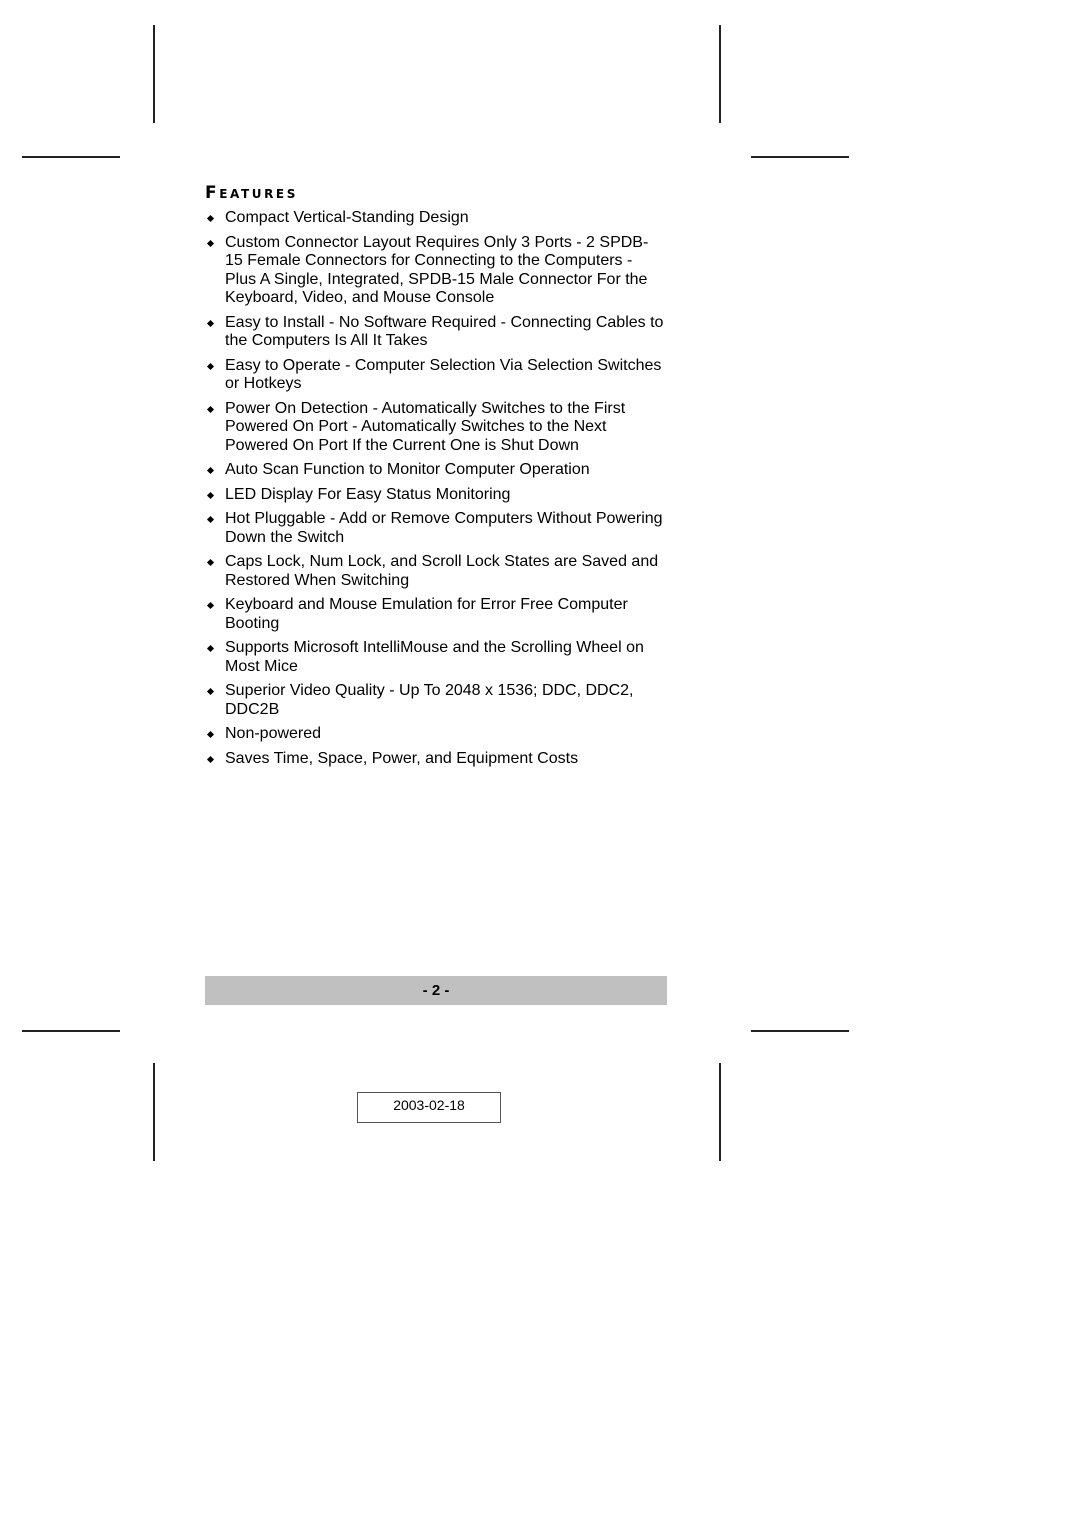 The width and height of the screenshot is (1080, 1528). What do you see at coordinates (154, 74) in the screenshot?
I see `crop-mark-top-left-vertical` at bounding box center [154, 74].